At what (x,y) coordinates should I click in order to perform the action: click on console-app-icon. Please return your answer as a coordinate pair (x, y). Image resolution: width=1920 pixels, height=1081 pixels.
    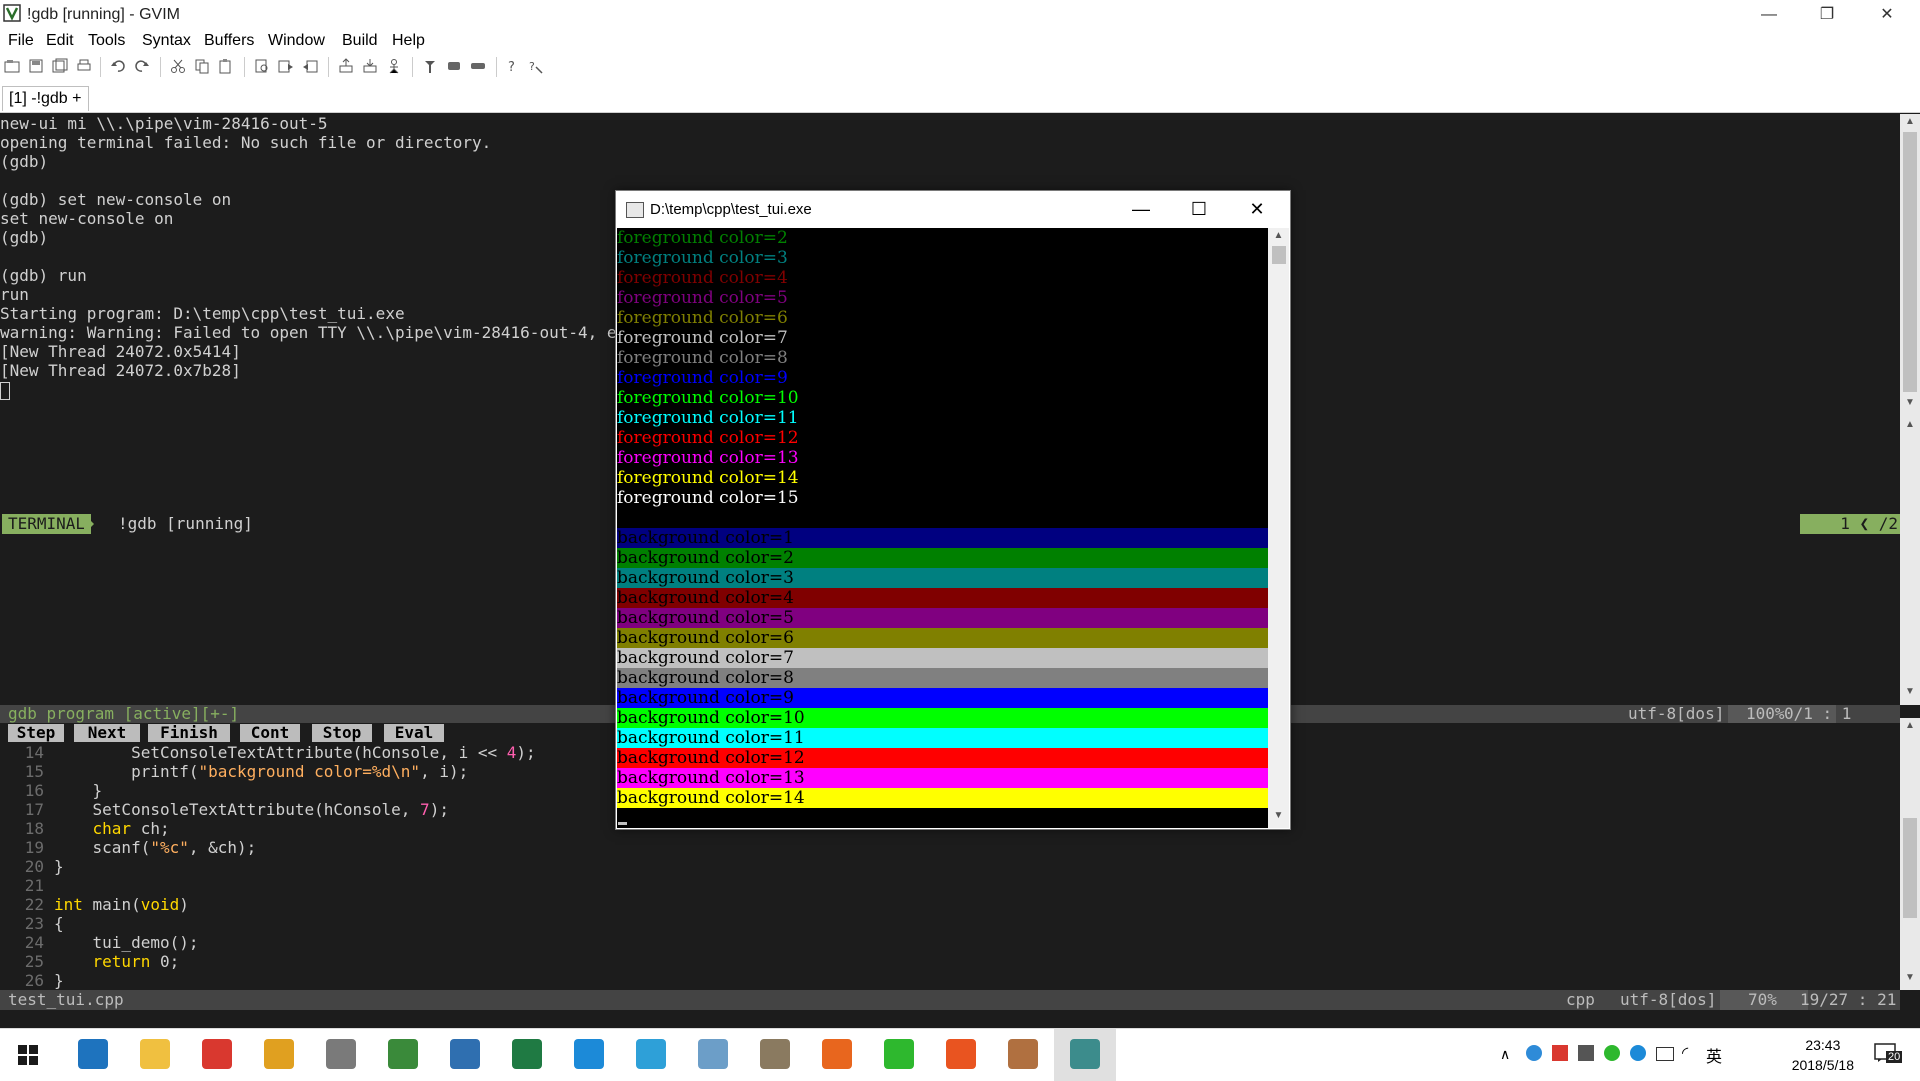
    Looking at the image, I should click on (1085, 1054).